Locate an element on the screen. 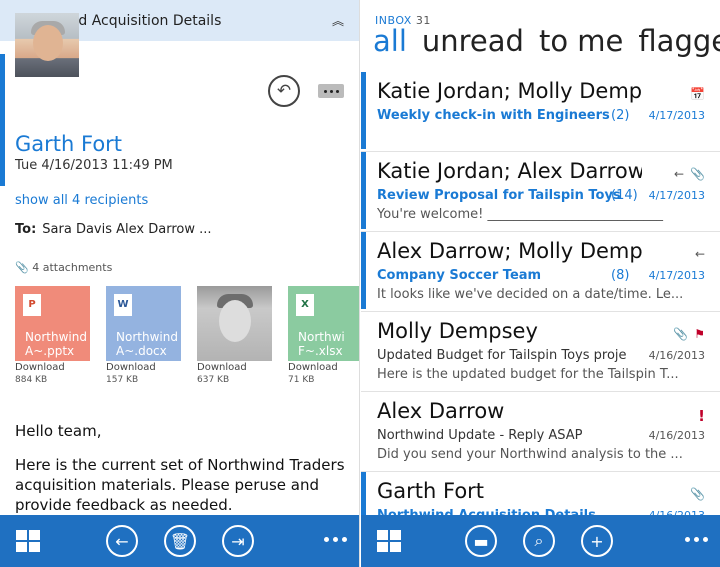 The height and width of the screenshot is (567, 720). message-from: Katie Jordan; Alex Darrow; is located at coordinates (509, 171).